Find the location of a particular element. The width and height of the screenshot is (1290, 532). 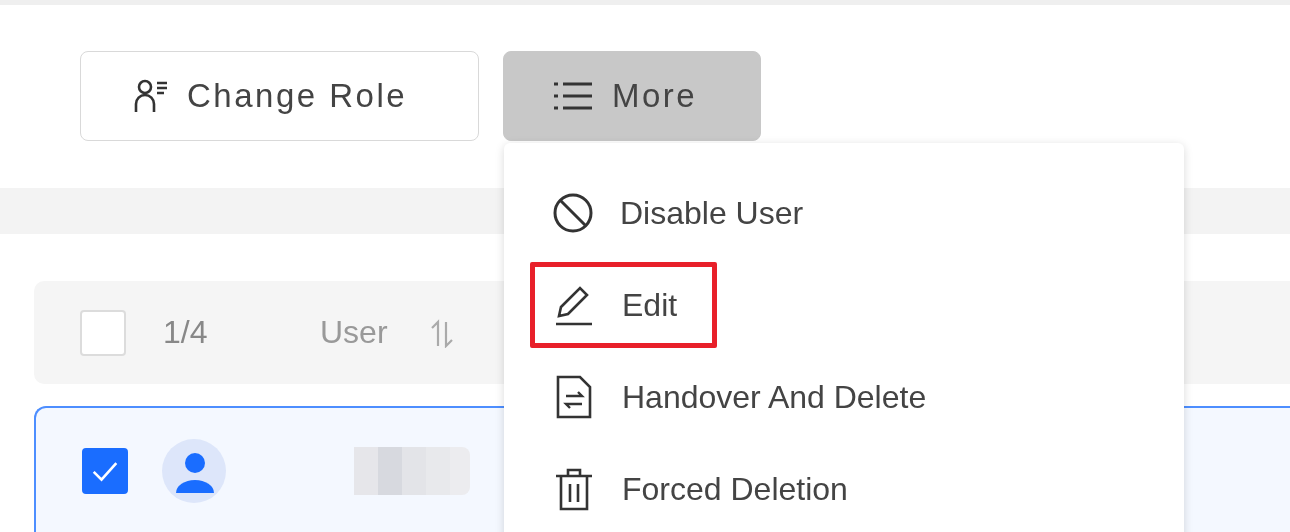

user-list-icon is located at coordinates (151, 96).